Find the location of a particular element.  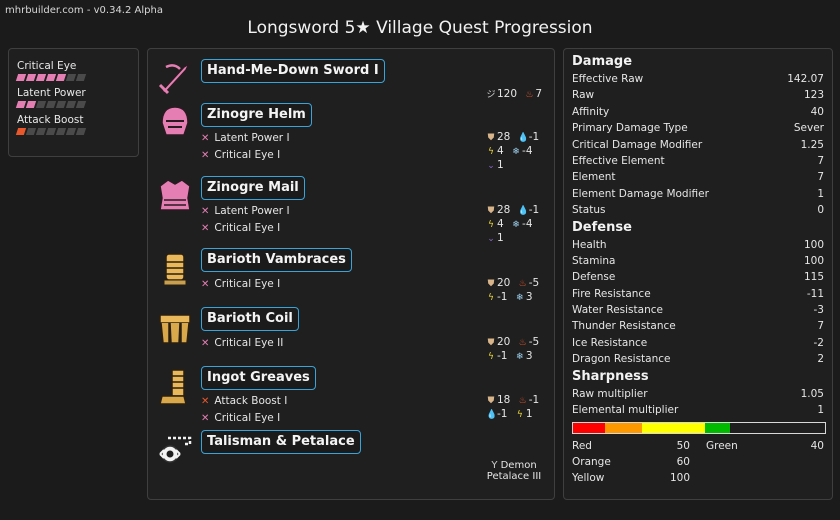

waist-name-button: Barioth Coil is located at coordinates (250, 319).